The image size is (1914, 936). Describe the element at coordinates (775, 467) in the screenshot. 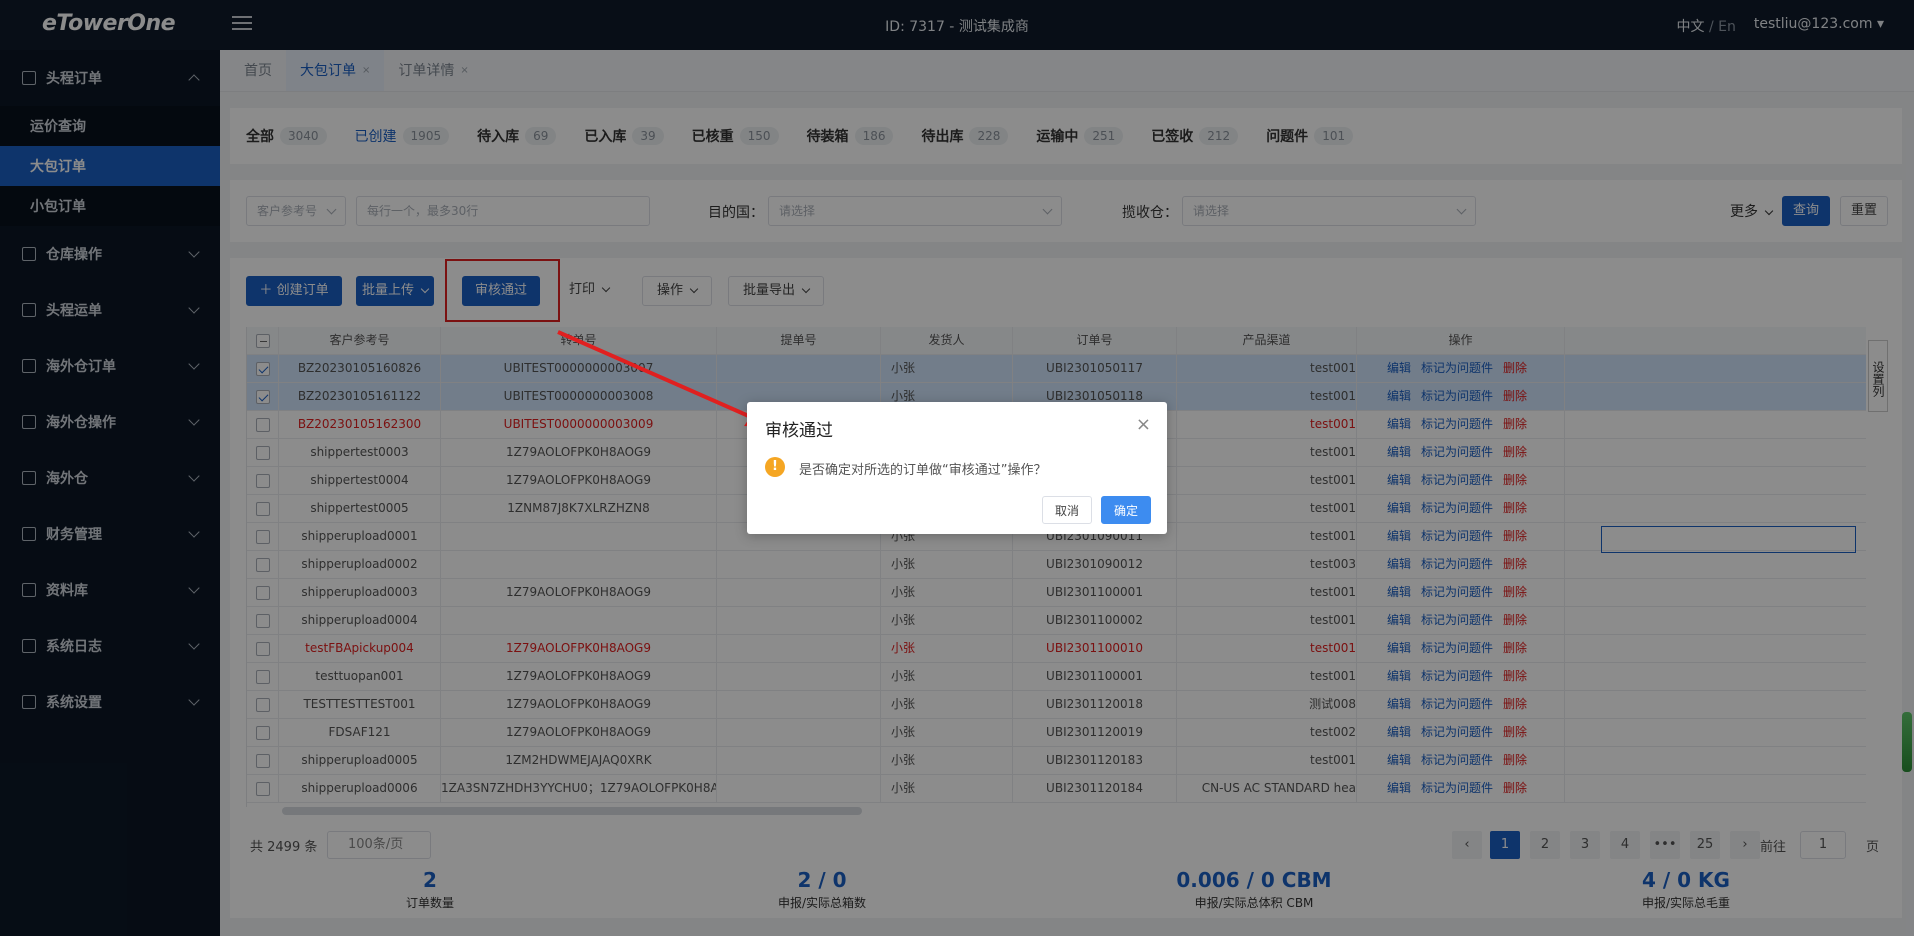

I see `warning-icon: !` at that location.